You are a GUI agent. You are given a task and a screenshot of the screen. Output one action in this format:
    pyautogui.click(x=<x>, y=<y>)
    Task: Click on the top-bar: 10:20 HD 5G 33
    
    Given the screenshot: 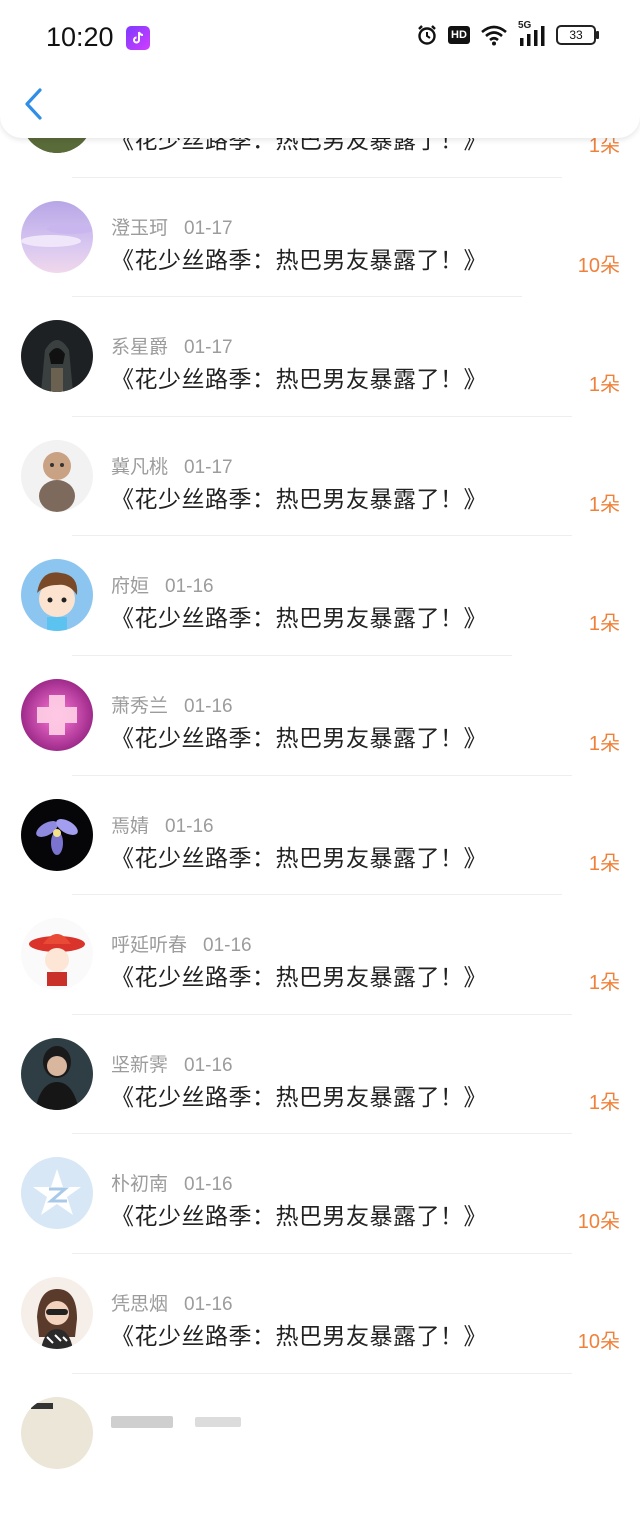 What is the action you would take?
    pyautogui.click(x=320, y=69)
    